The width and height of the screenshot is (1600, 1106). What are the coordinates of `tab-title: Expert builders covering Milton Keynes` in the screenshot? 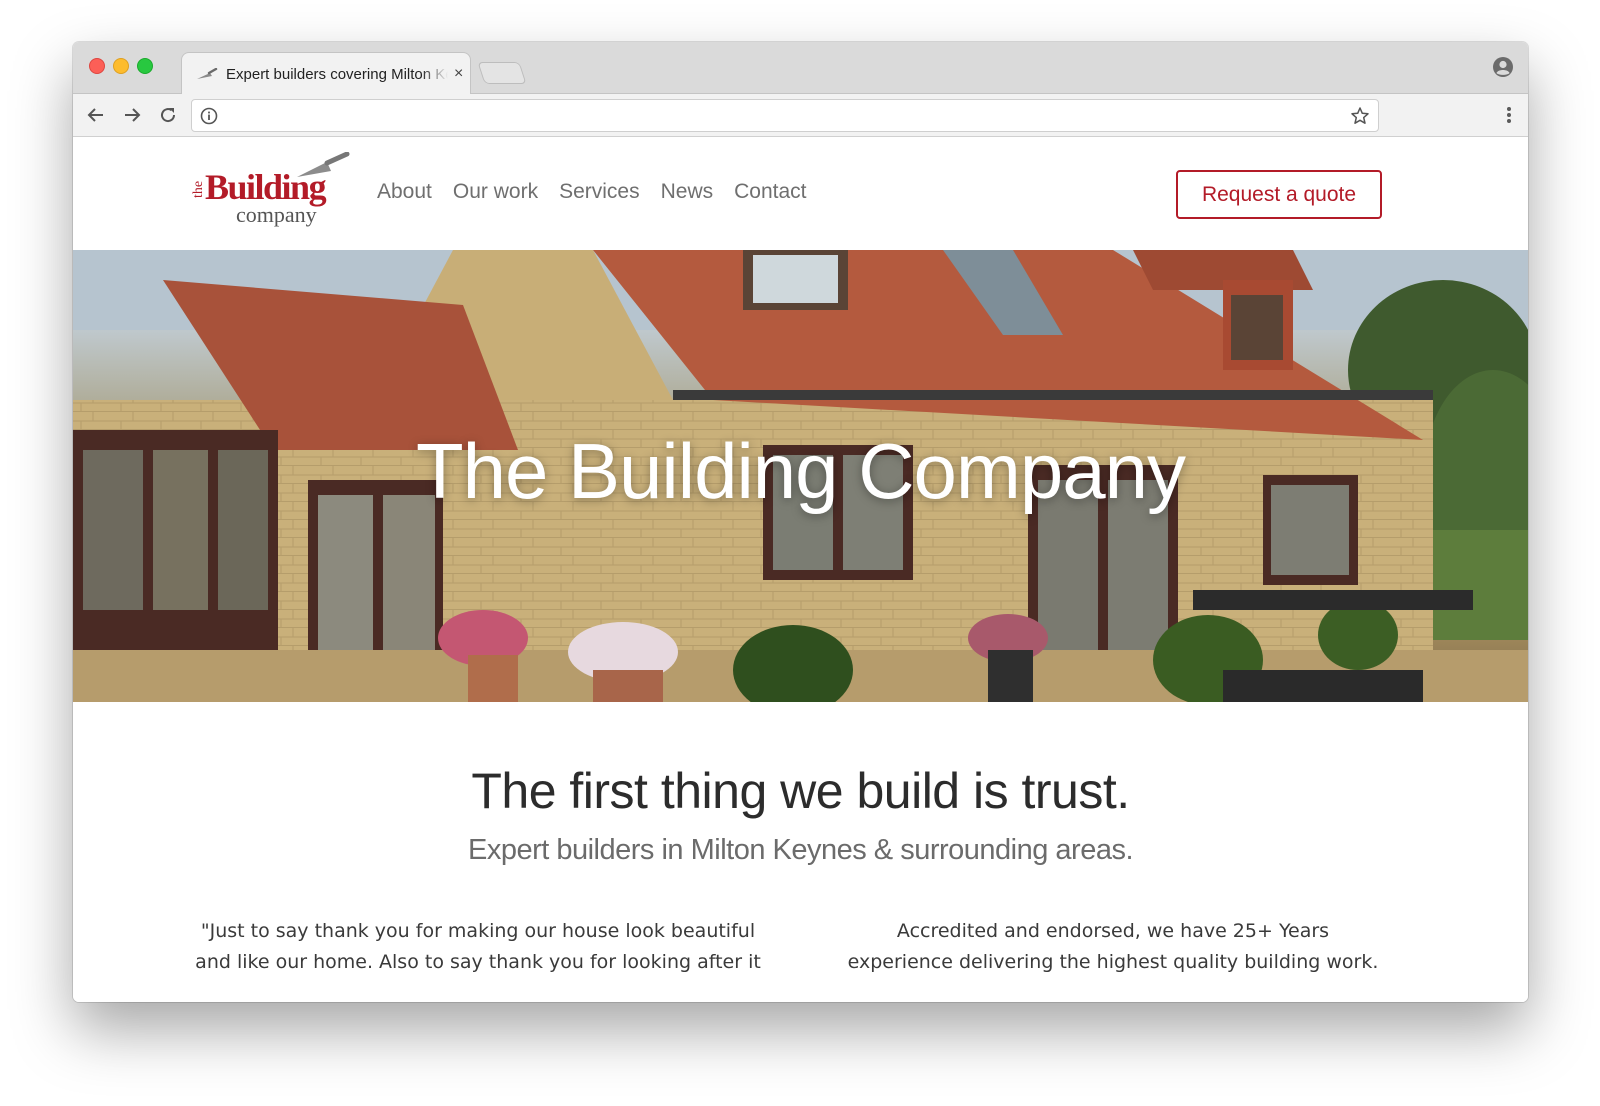 It's located at (337, 74).